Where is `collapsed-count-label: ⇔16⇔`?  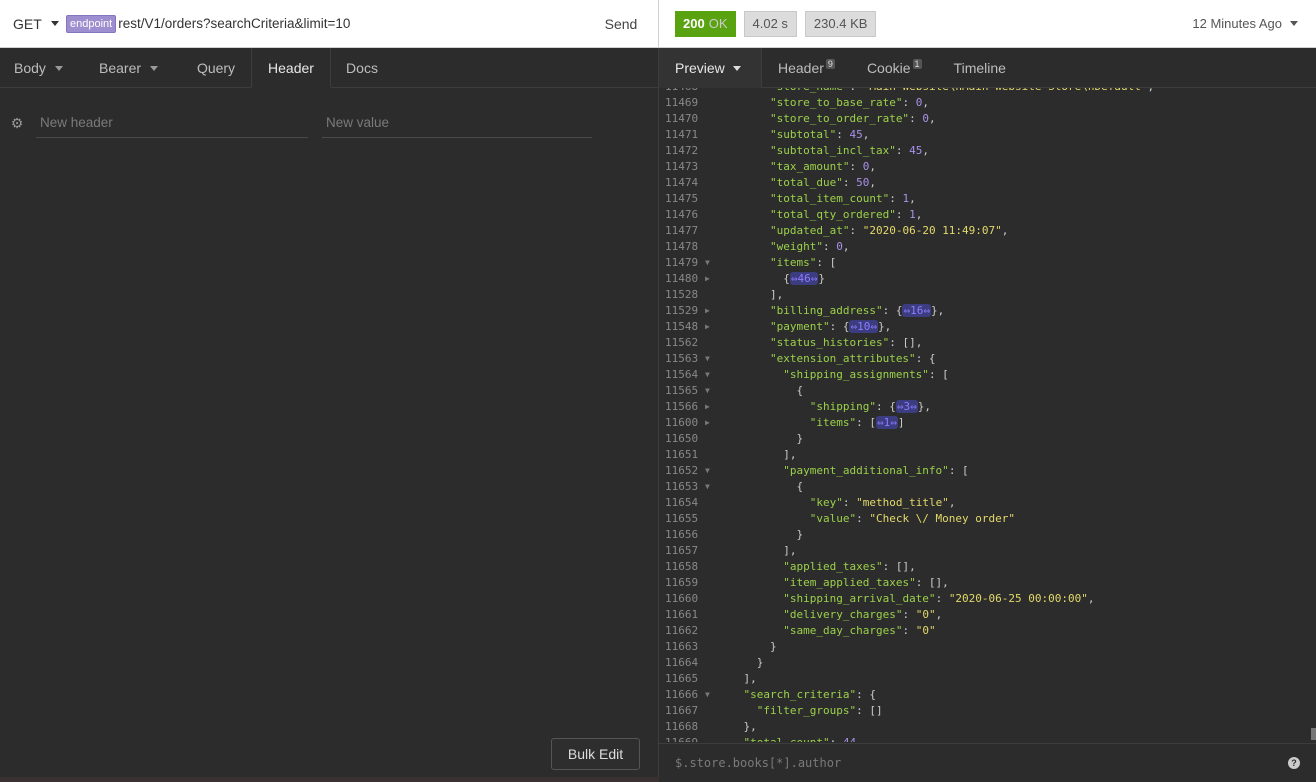
collapsed-count-label: ⇔16⇔ is located at coordinates (916, 310).